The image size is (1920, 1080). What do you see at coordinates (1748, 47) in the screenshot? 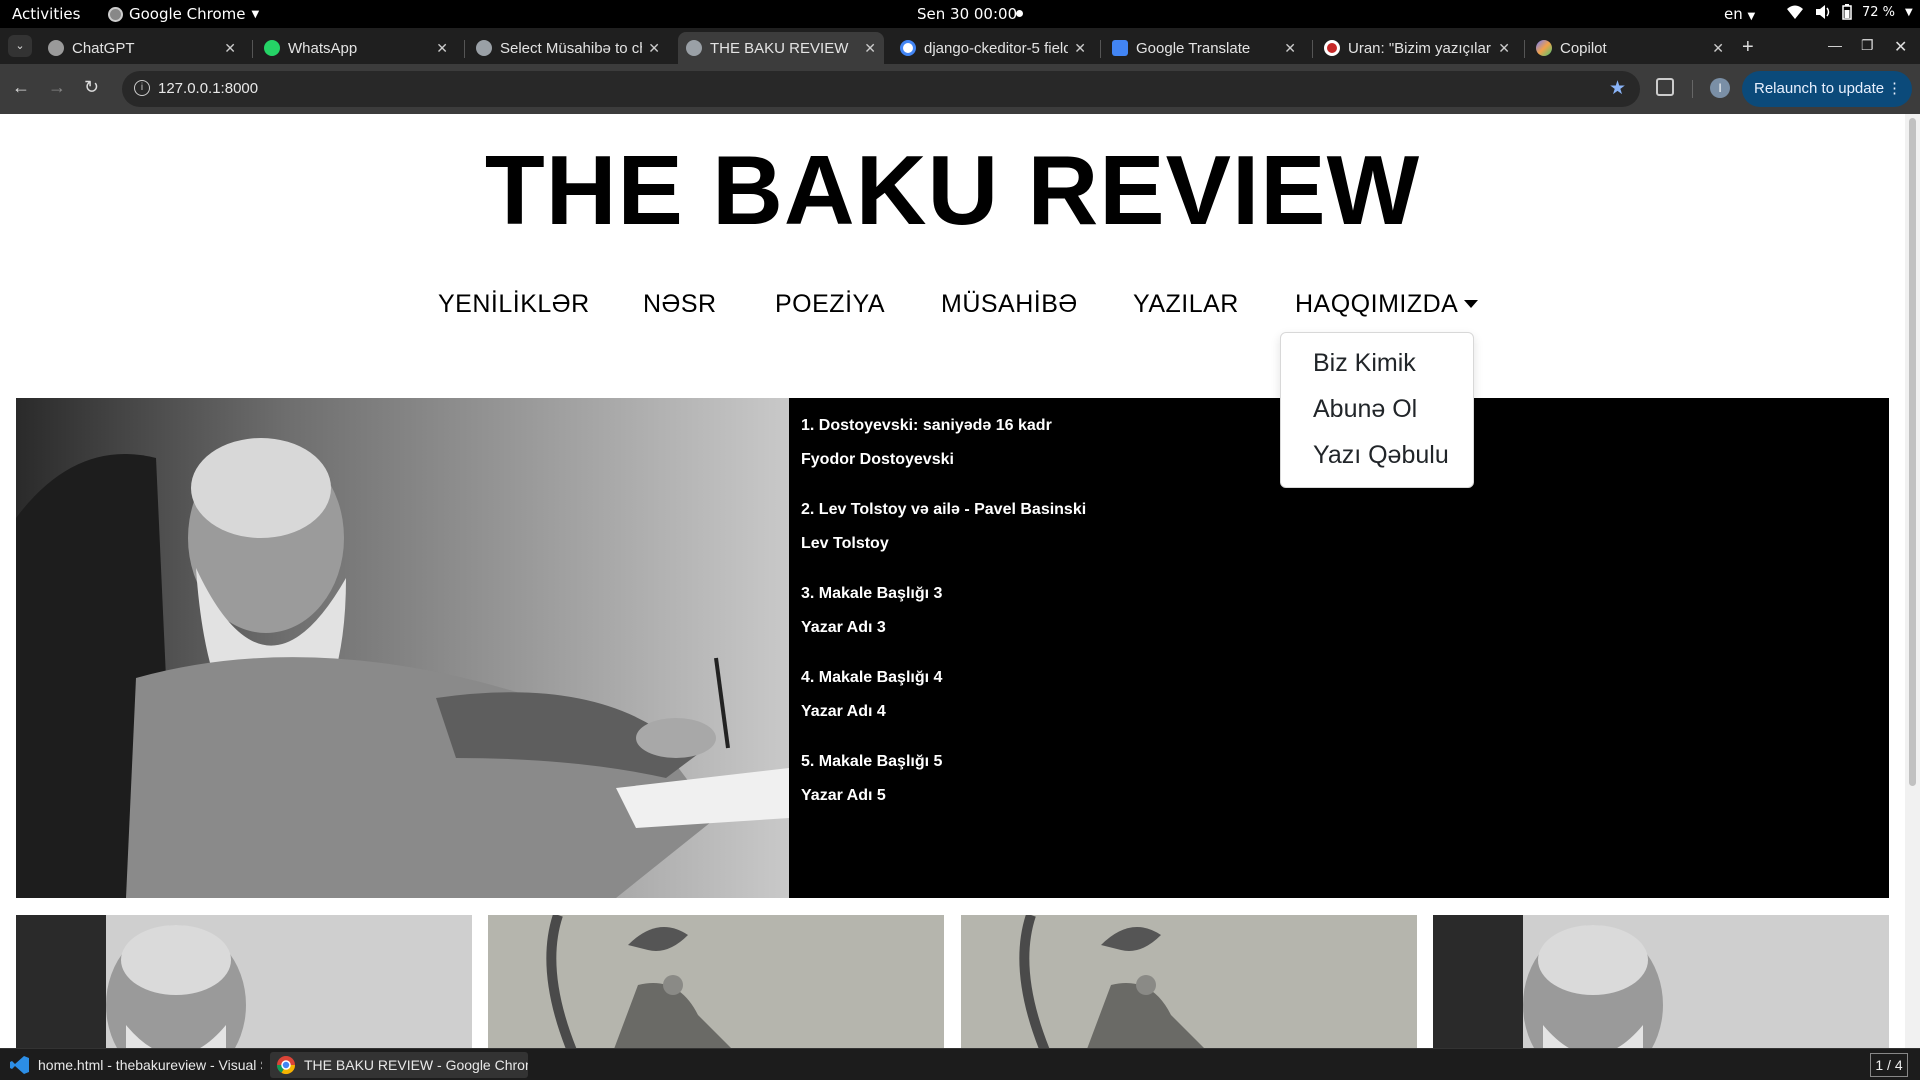
I see `new-tab-button: +` at bounding box center [1748, 47].